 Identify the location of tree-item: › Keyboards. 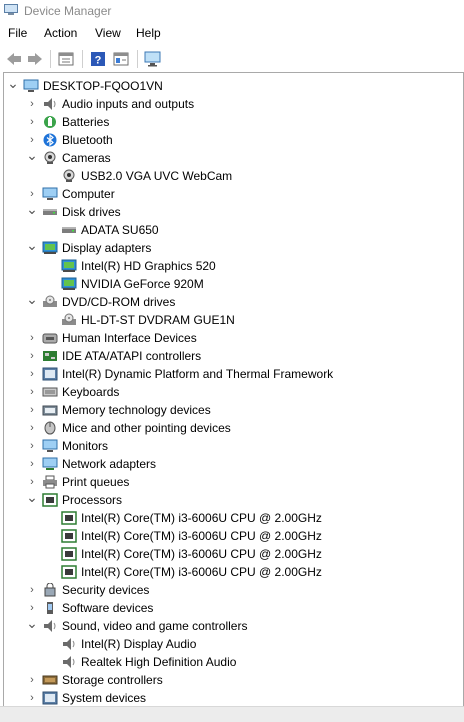
(231, 392).